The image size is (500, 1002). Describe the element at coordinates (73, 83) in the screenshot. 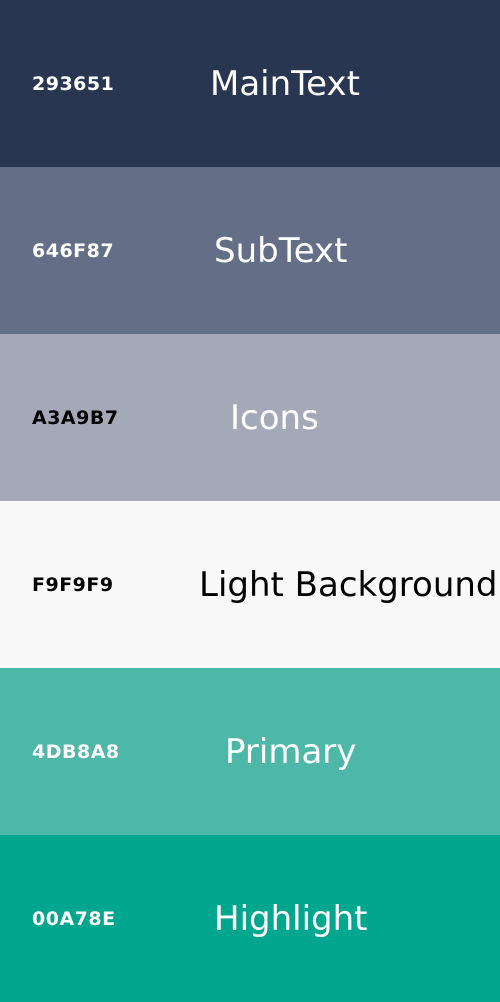

I see `hex-code: 293651` at that location.